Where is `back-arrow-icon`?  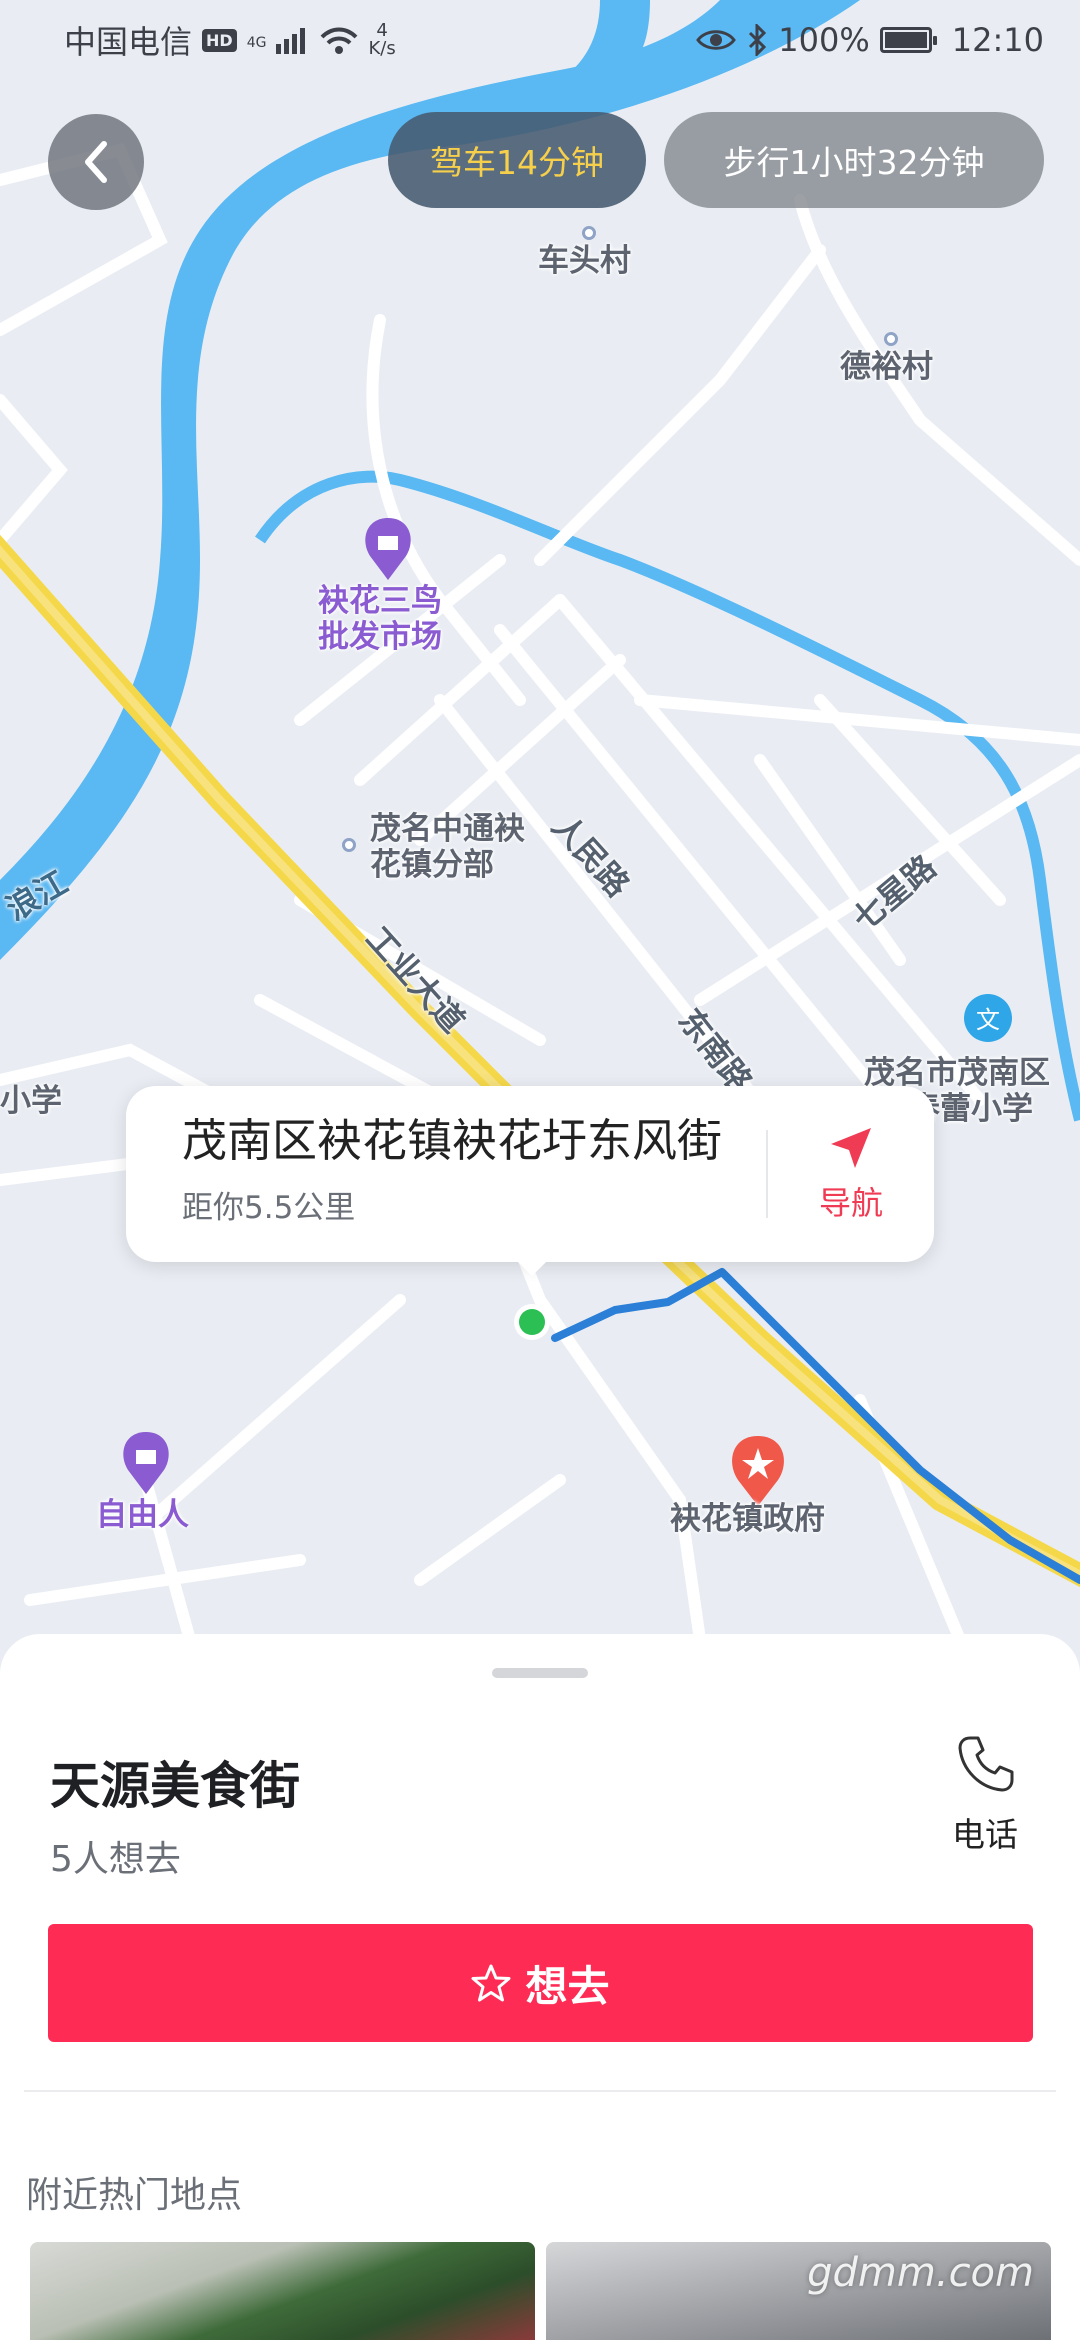
back-arrow-icon is located at coordinates (96, 162).